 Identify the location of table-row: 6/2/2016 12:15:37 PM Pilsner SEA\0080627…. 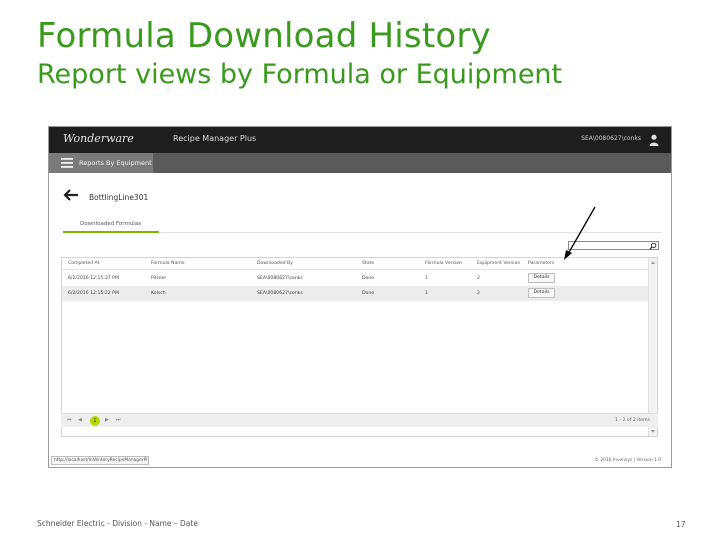
(356, 278).